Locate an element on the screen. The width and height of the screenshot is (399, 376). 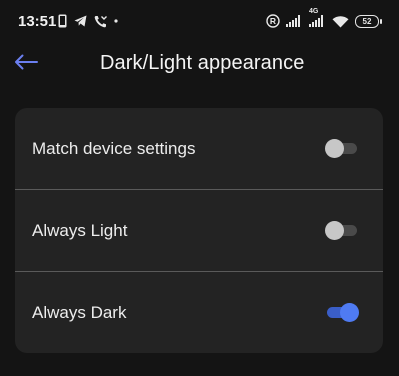
header: Dark/Light appearance is located at coordinates (199, 64).